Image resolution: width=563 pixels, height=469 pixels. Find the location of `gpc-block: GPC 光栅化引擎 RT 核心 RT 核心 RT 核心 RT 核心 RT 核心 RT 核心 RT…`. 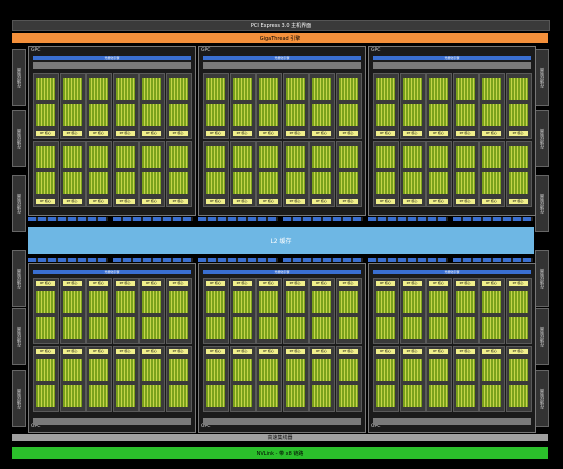

gpc-block: GPC 光栅化引擎 RT 核心 RT 核心 RT 核心 RT 核心 RT 核心 RT 核心 RT… is located at coordinates (112, 131).